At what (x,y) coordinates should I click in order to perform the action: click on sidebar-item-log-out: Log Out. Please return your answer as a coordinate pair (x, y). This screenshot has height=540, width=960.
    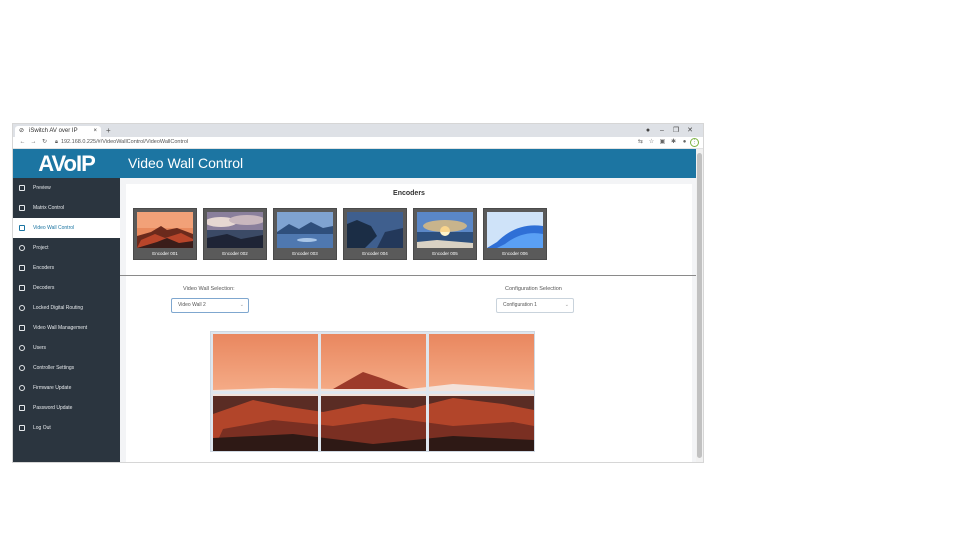
    Looking at the image, I should click on (66, 428).